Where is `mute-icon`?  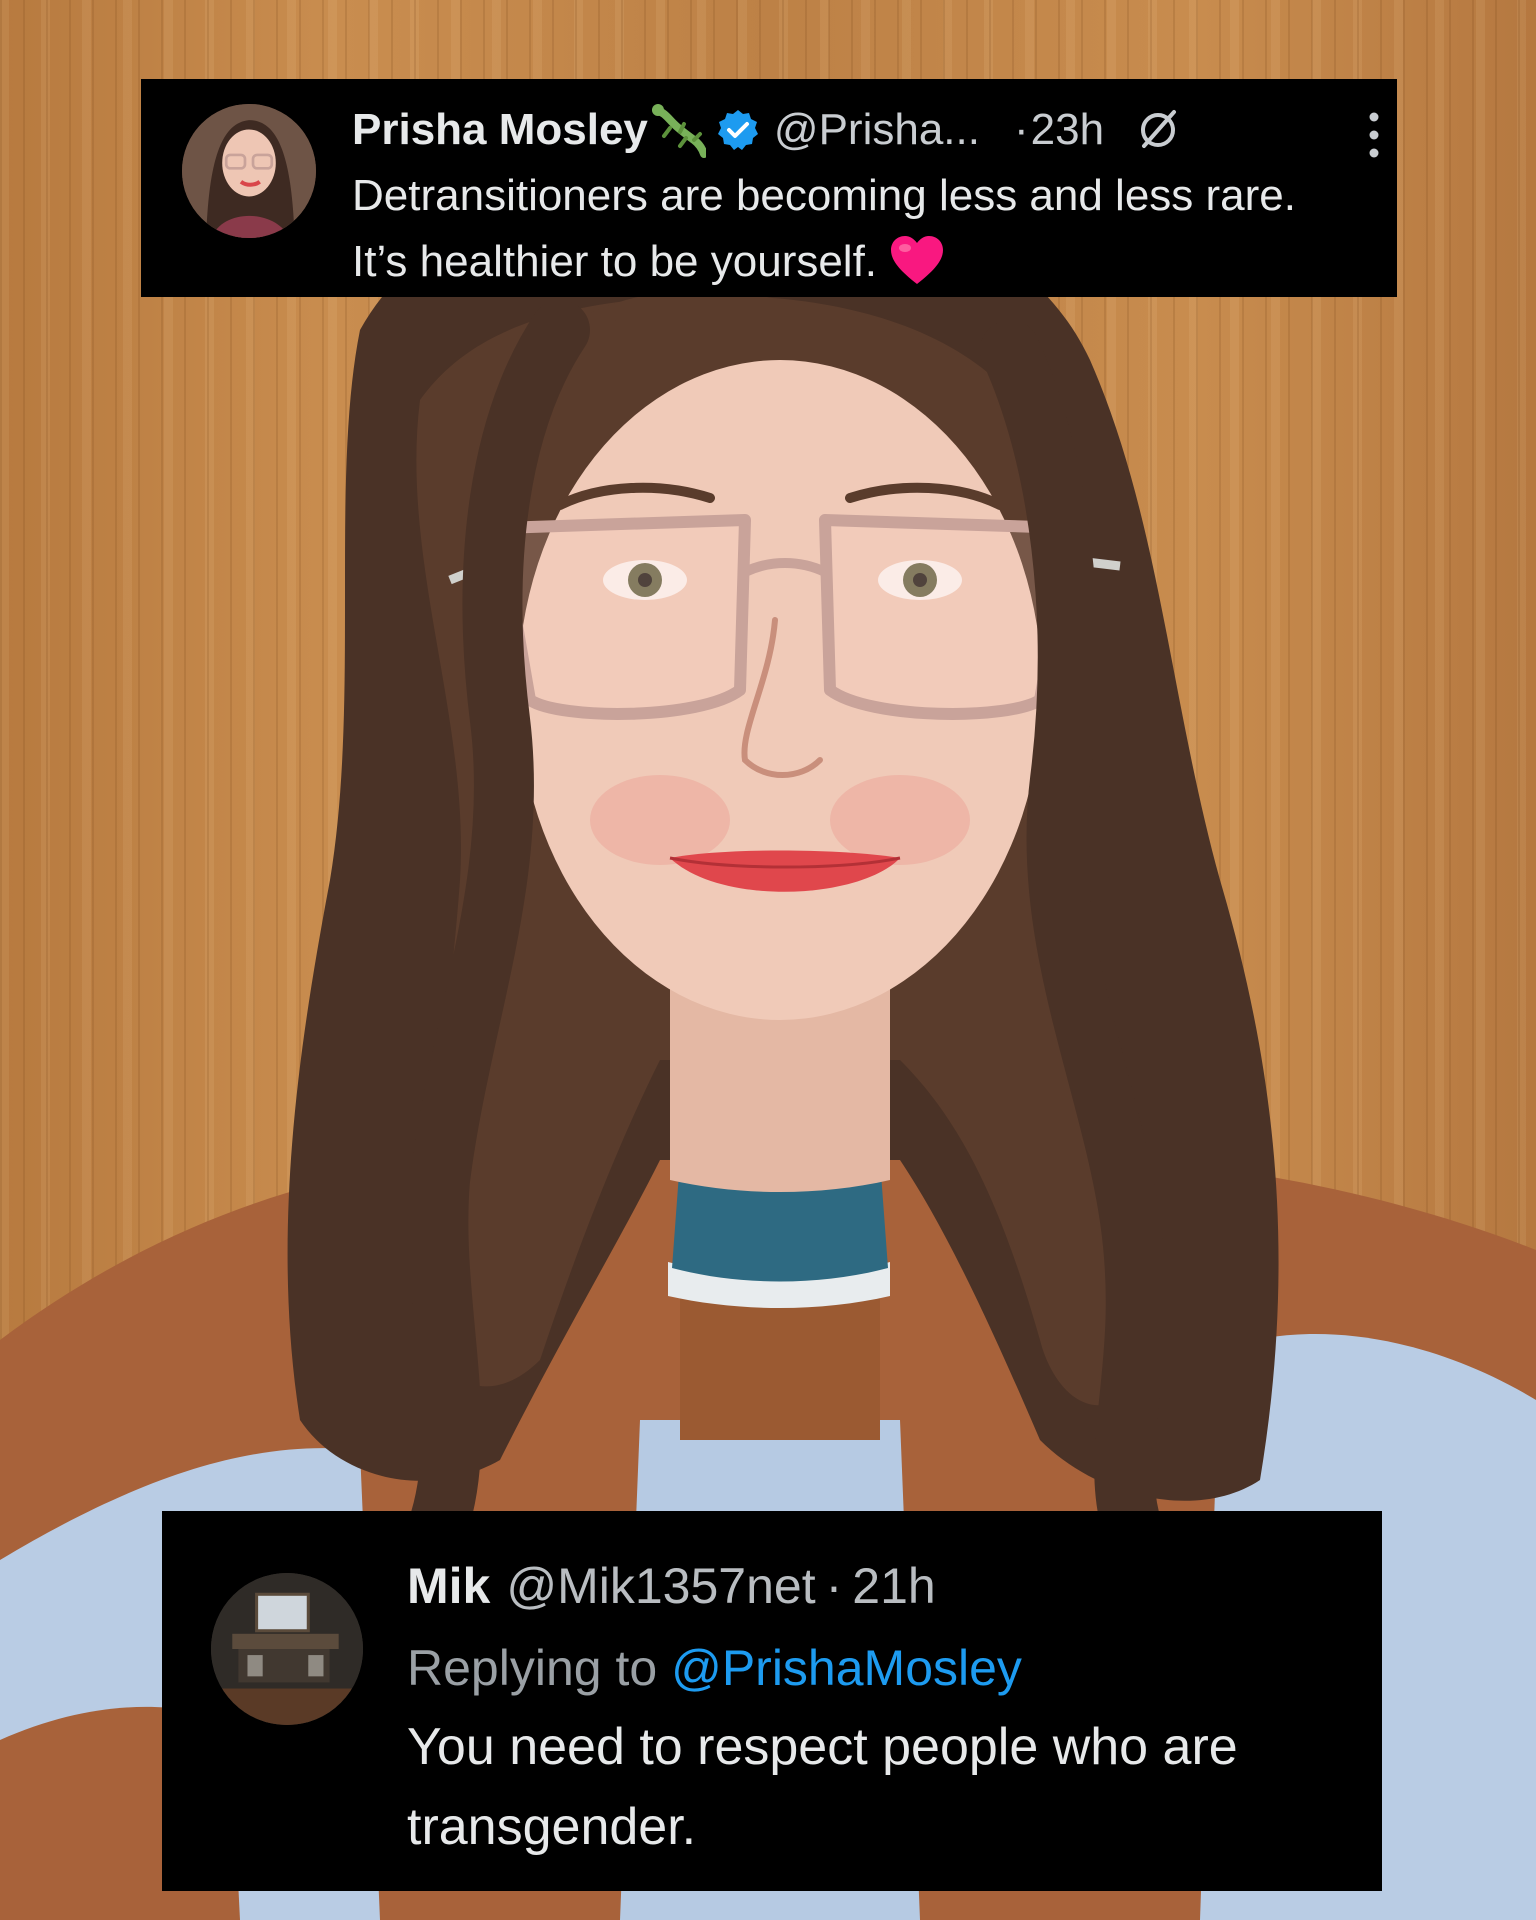 mute-icon is located at coordinates (1158, 130).